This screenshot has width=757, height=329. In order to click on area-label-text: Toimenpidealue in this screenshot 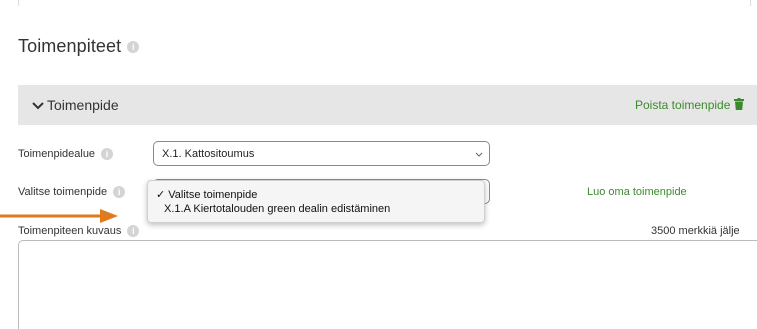, I will do `click(57, 154)`.